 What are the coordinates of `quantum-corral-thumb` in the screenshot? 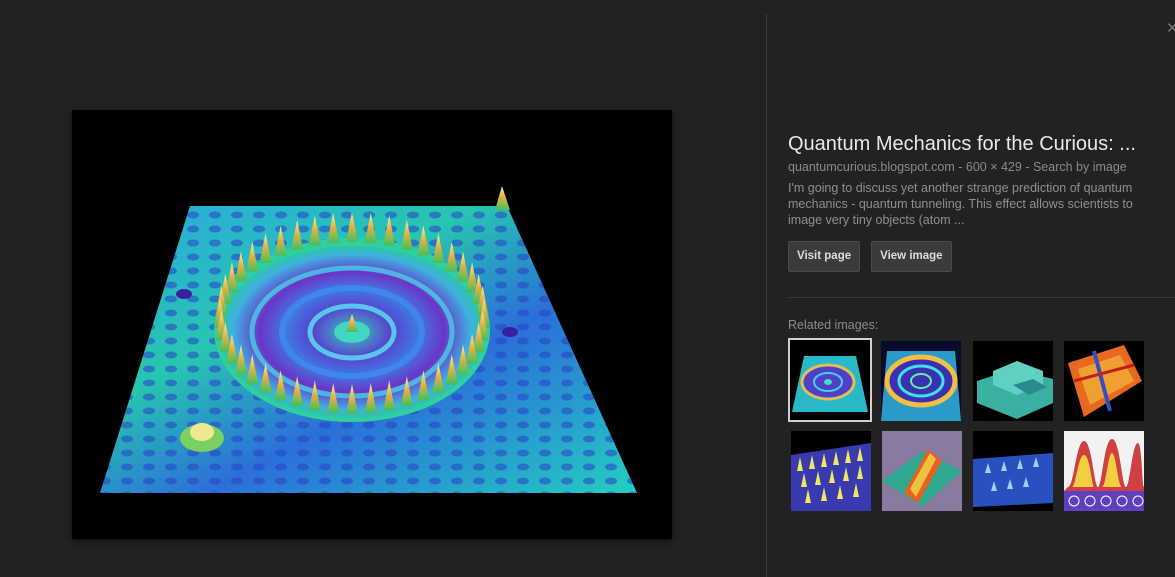 It's located at (830, 380).